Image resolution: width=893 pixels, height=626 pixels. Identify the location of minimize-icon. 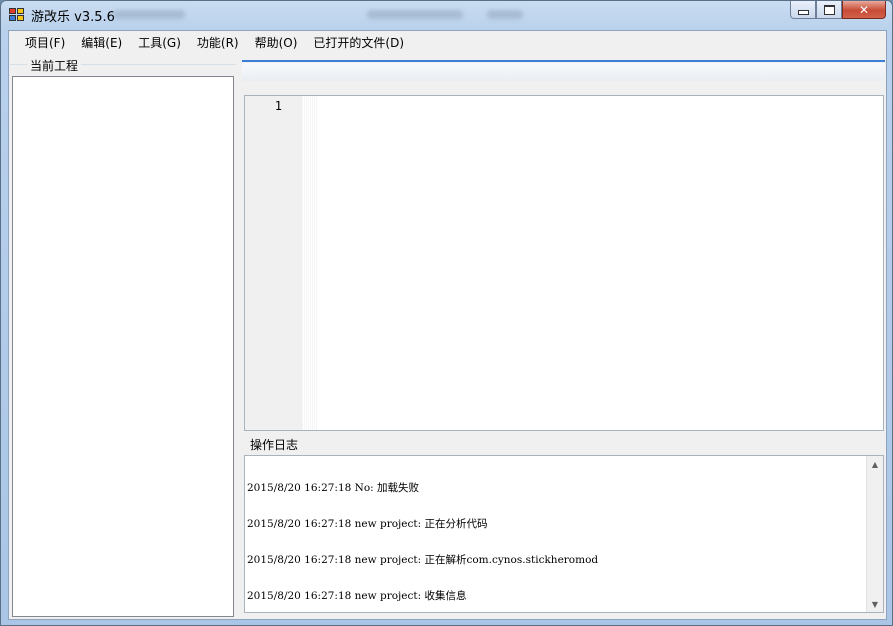
(803, 12).